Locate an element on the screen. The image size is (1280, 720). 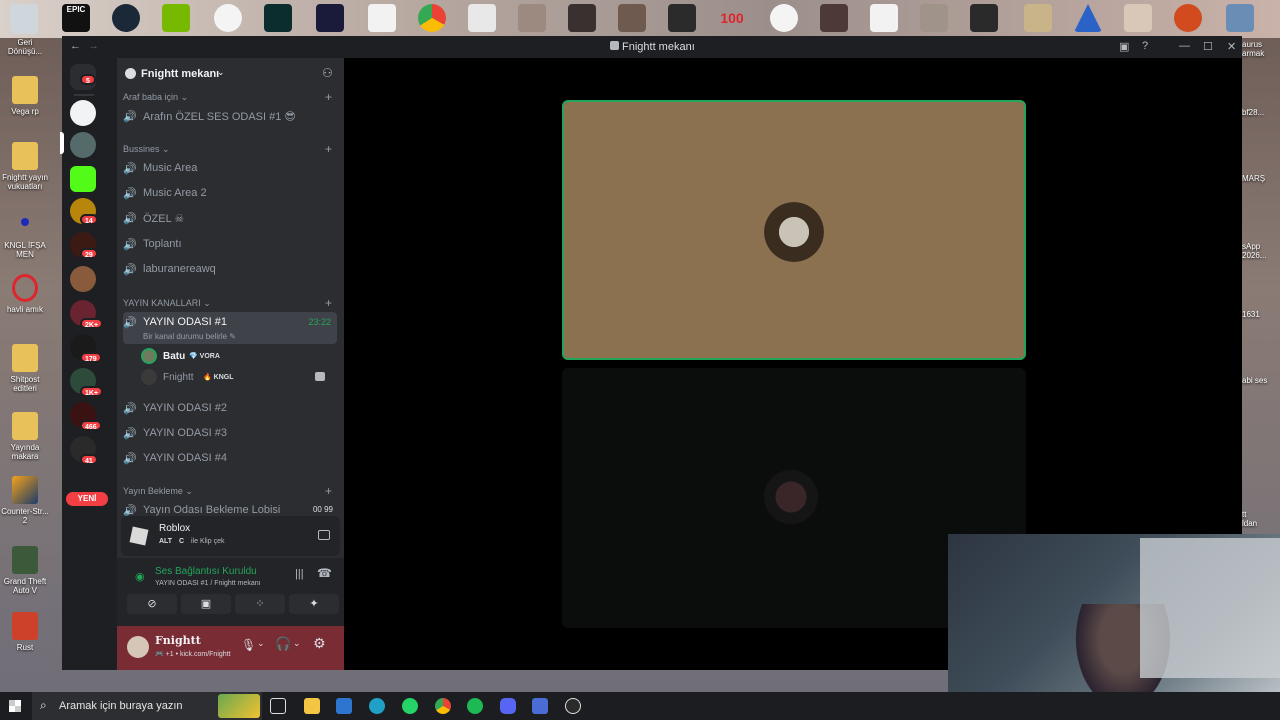
voice-status: Ses Bağlantısı Kuruldu is located at coordinates (206, 571).